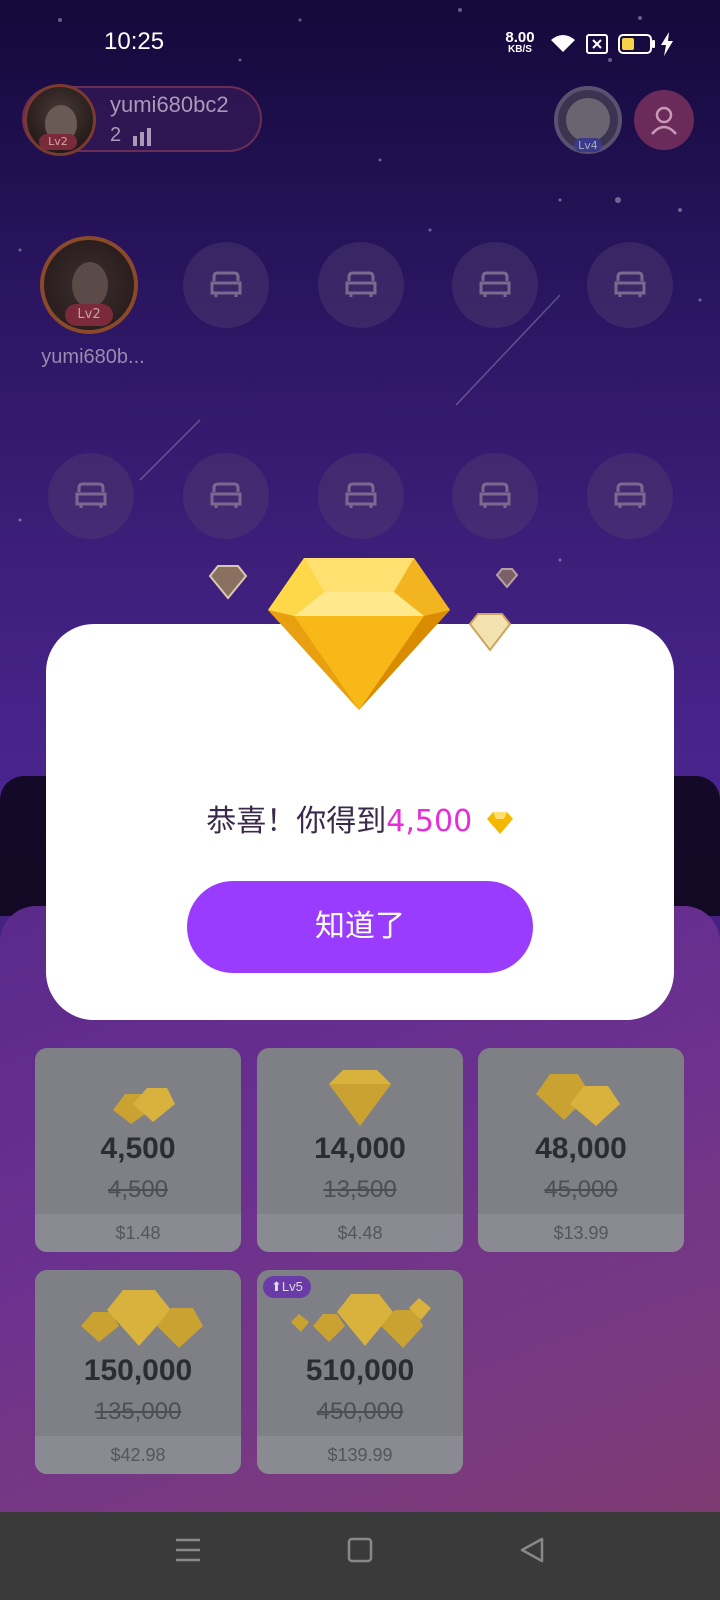  Describe the element at coordinates (169, 104) in the screenshot. I see `host-name: yumi680bc2` at that location.